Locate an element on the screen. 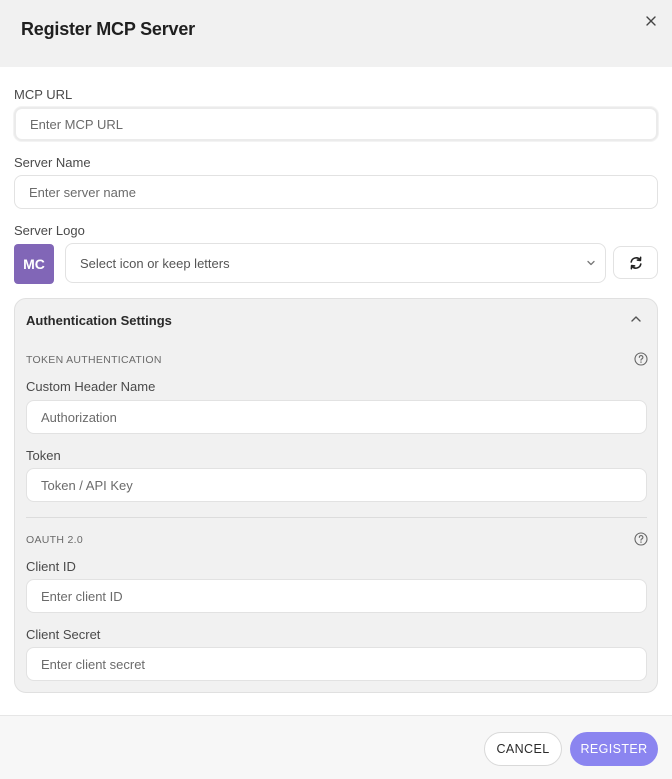  token-auth-caption: TOKEN AUTHENTICATION is located at coordinates (94, 360).